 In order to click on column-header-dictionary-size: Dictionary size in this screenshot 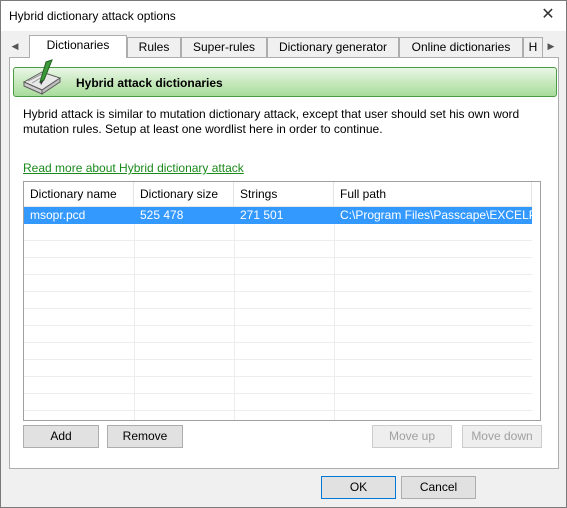, I will do `click(184, 194)`.